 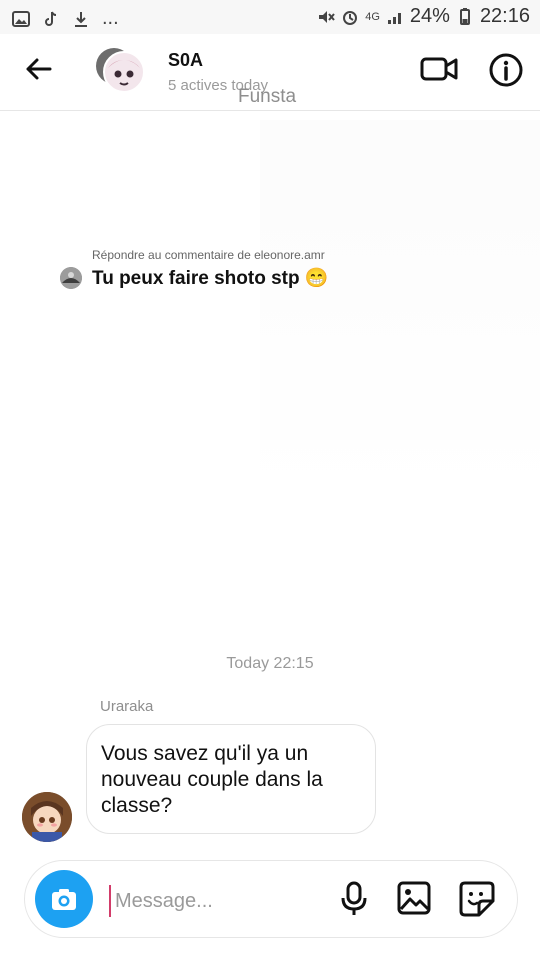 I want to click on camera-icon, so click(x=64, y=899).